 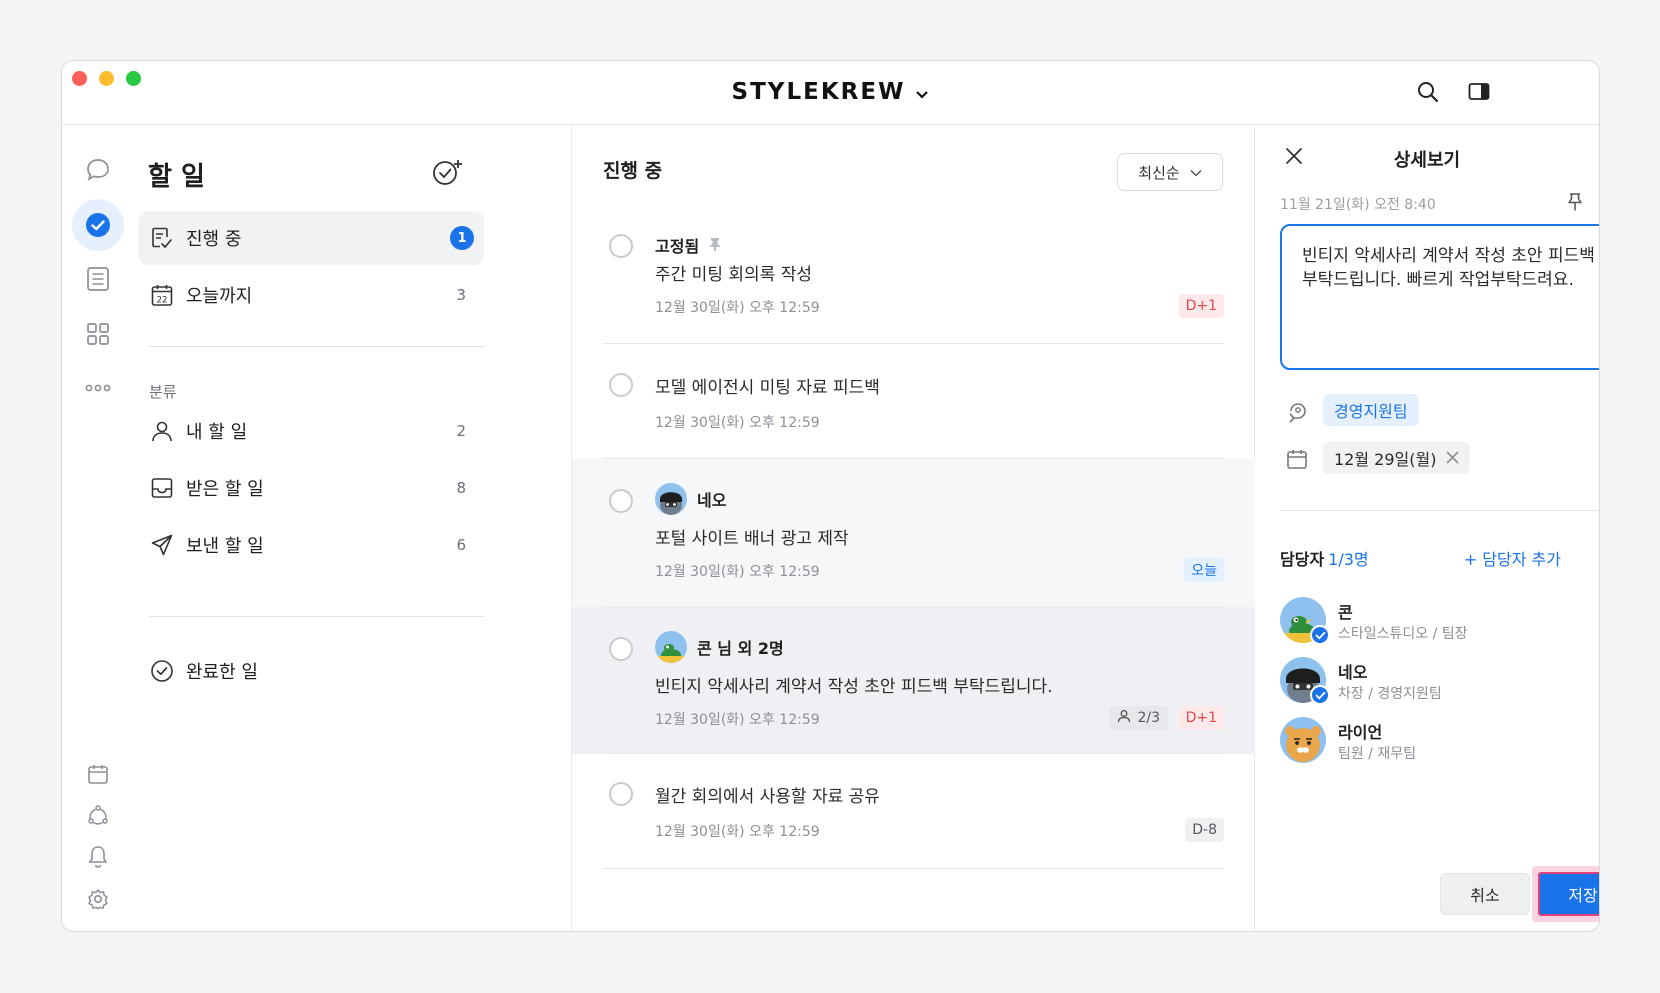 What do you see at coordinates (1298, 413) in the screenshot?
I see `assign-team-icon` at bounding box center [1298, 413].